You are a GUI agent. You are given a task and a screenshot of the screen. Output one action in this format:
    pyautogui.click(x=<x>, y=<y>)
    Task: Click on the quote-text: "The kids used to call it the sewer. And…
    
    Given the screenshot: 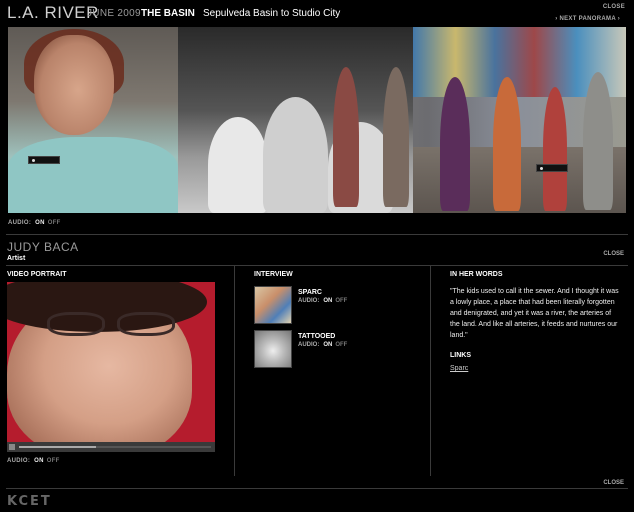 What is the action you would take?
    pyautogui.click(x=534, y=313)
    